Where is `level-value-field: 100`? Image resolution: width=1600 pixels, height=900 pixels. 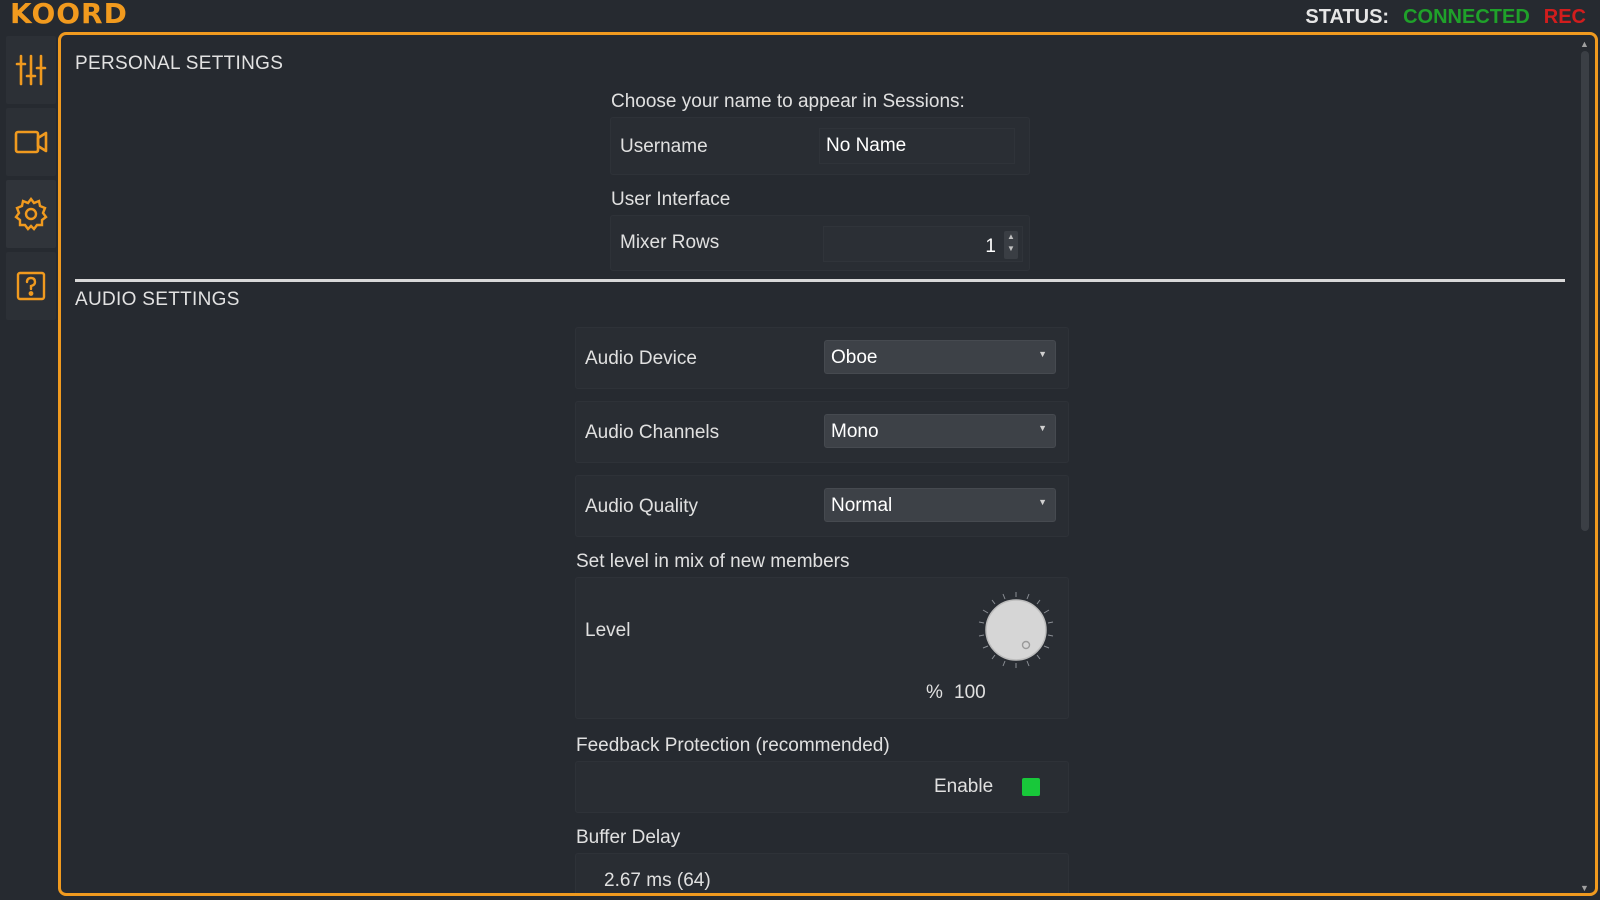
level-value-field: 100 is located at coordinates (970, 693).